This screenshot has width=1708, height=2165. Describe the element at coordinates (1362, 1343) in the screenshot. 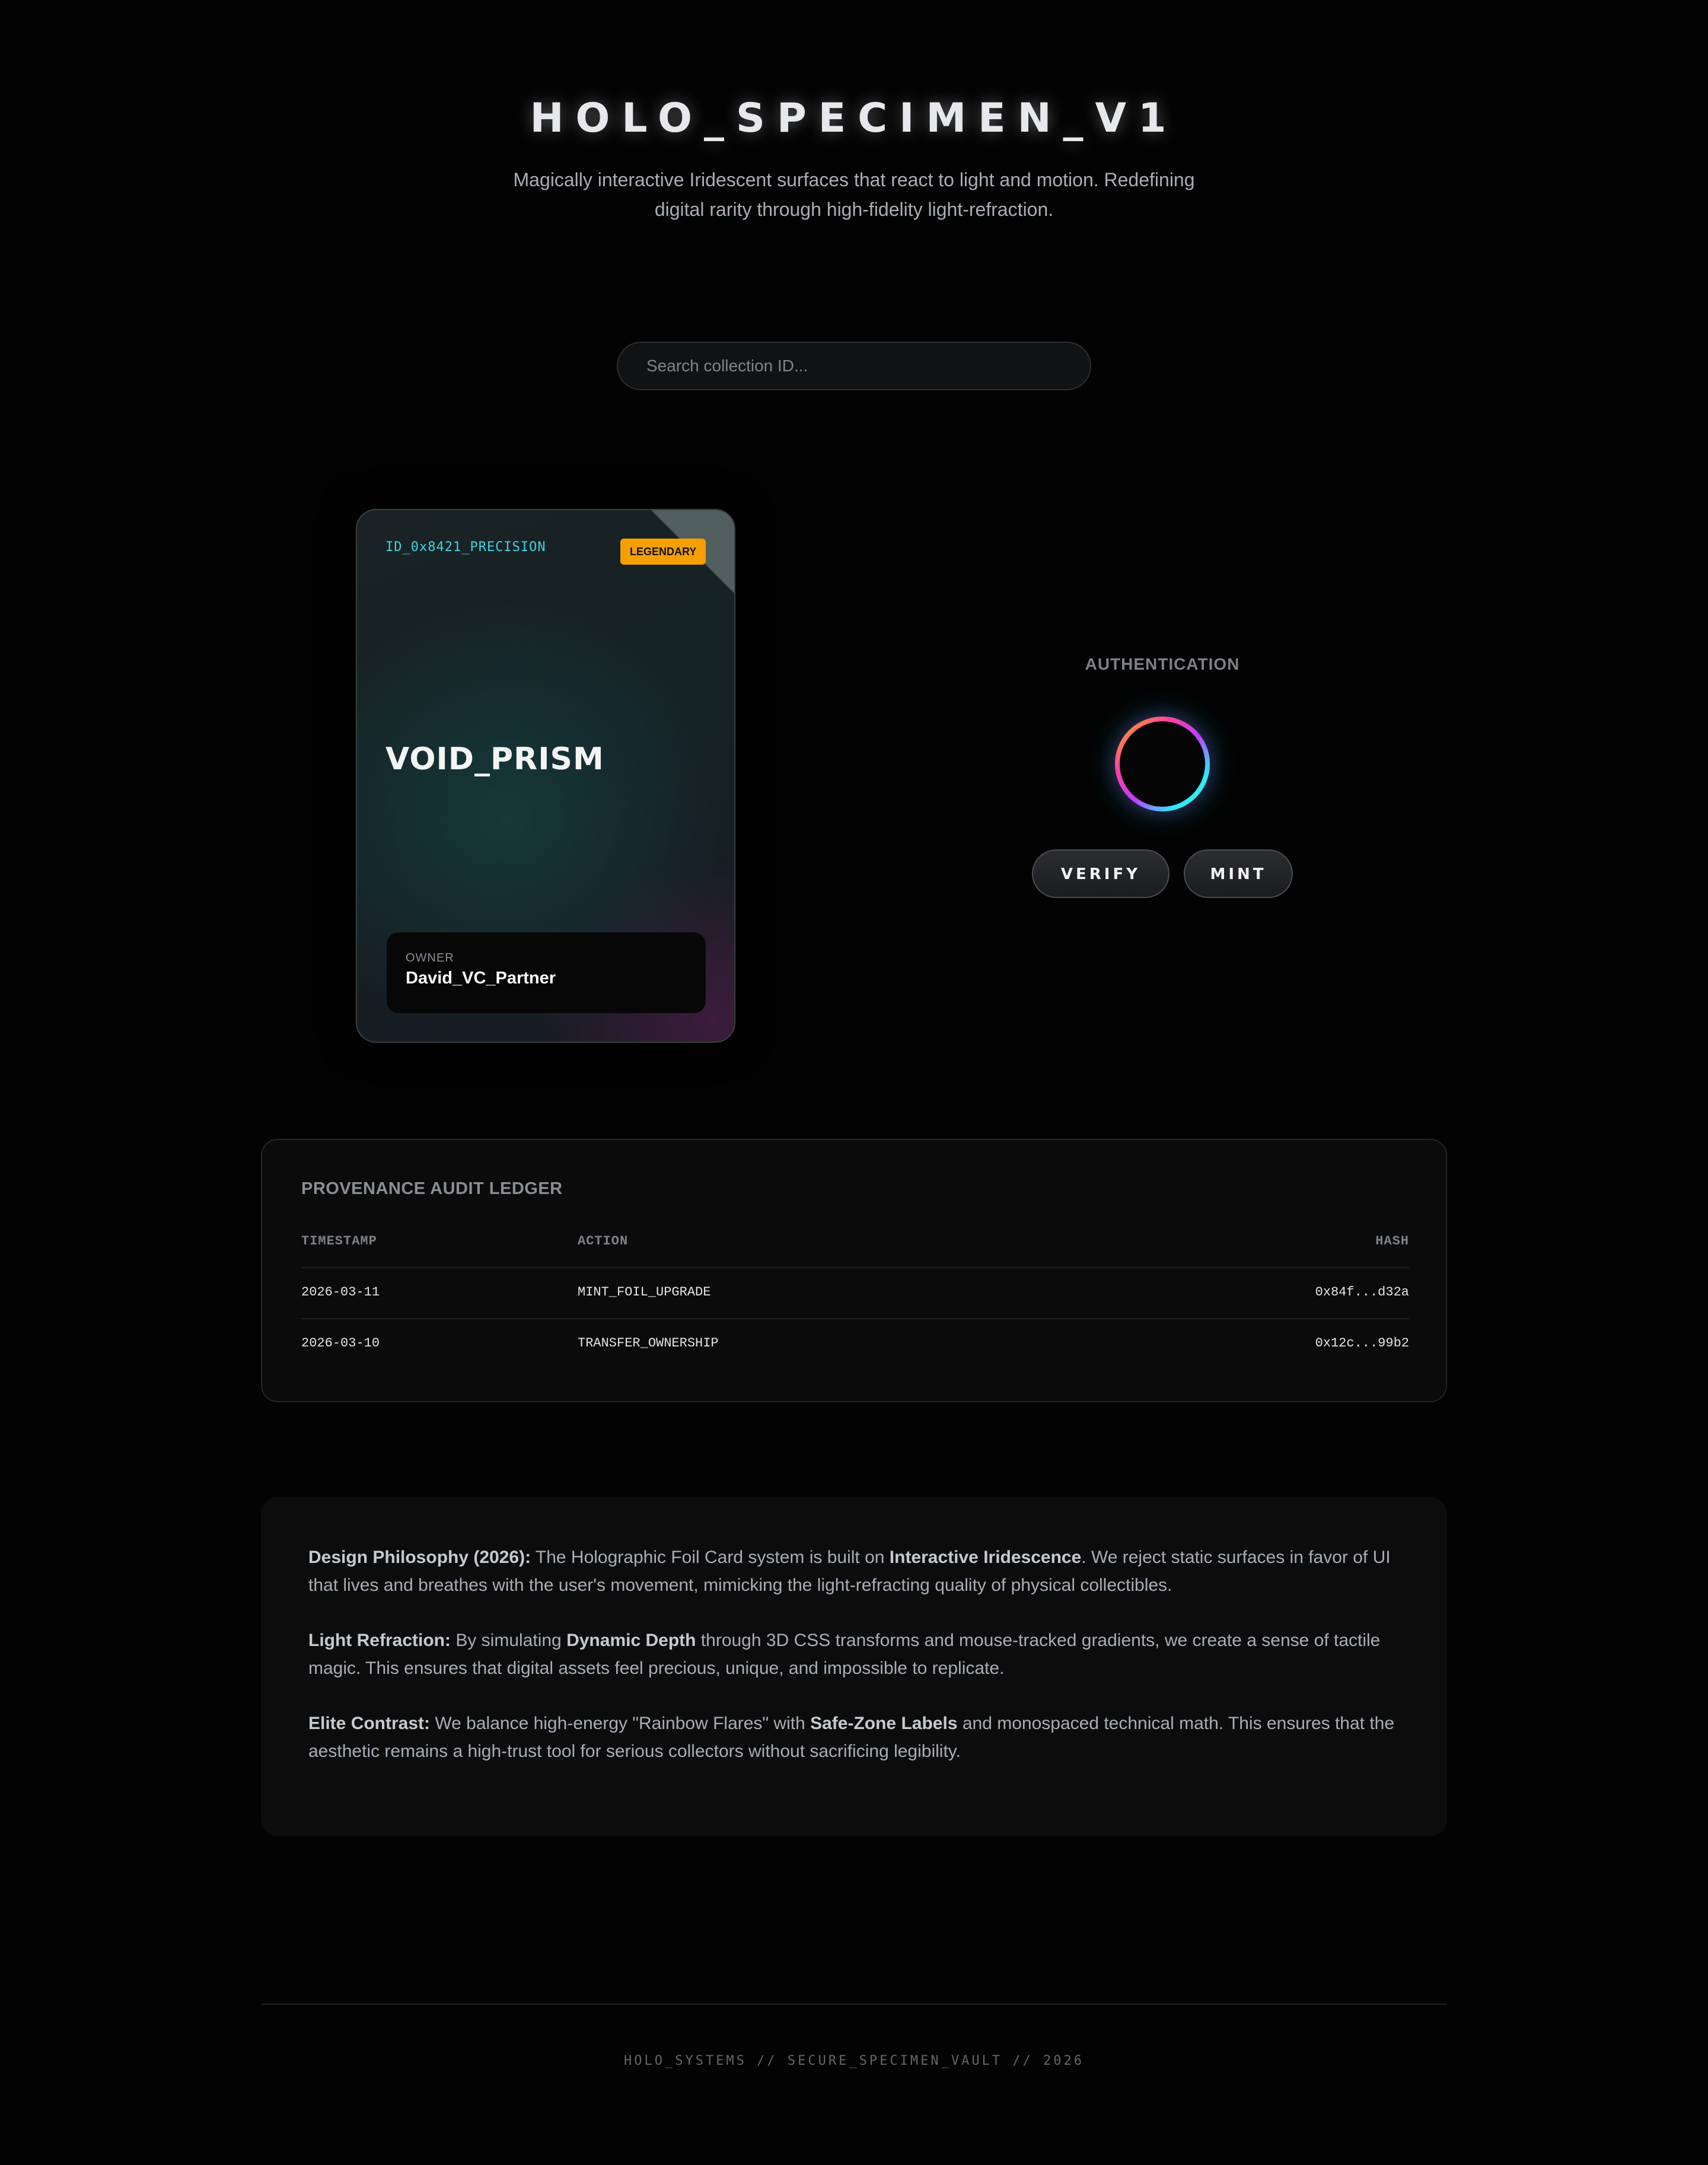

I see `row-hash: 0x12c...99b2` at that location.